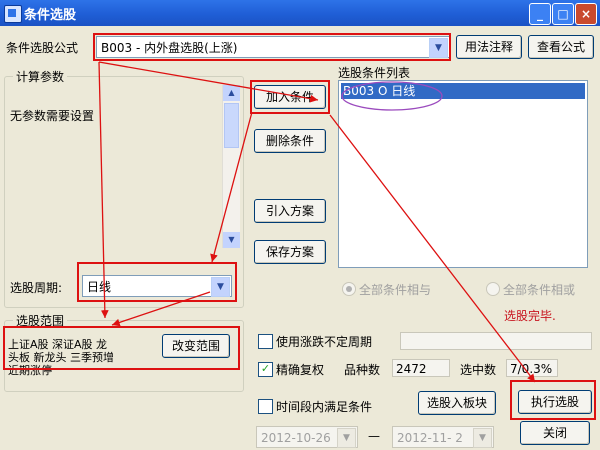  I want to click on arrow-period-to-range, so click(161, 309).